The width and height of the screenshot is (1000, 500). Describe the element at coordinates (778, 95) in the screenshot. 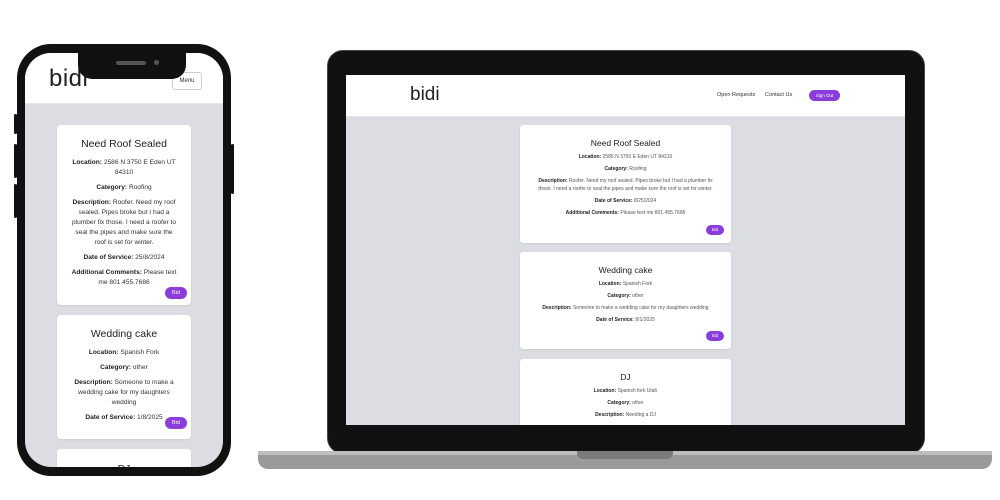

I see `nav-contact-us: Contact Us` at that location.